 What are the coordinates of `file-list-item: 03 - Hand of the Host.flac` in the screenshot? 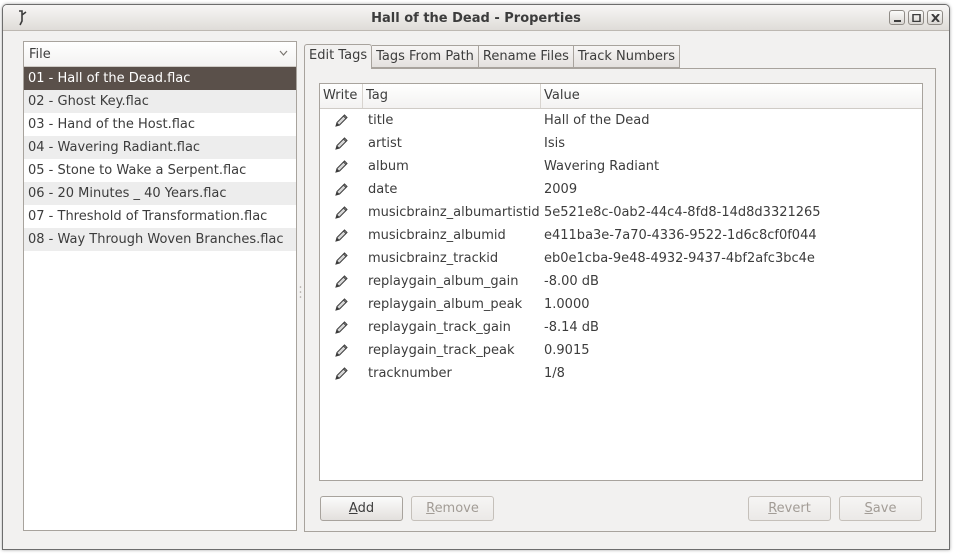 It's located at (160, 124).